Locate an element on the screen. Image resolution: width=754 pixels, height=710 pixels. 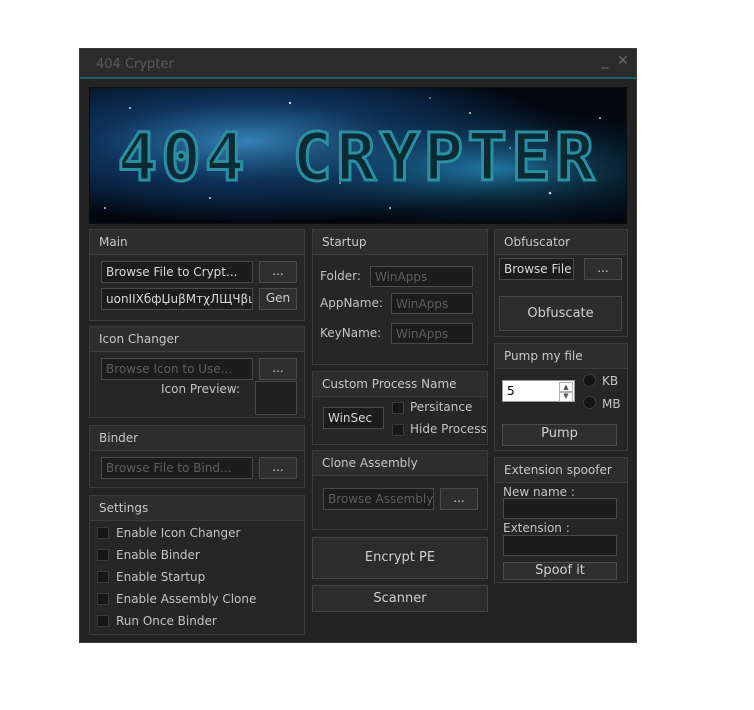
enable-binder-label: Enable Binder is located at coordinates (158, 555).